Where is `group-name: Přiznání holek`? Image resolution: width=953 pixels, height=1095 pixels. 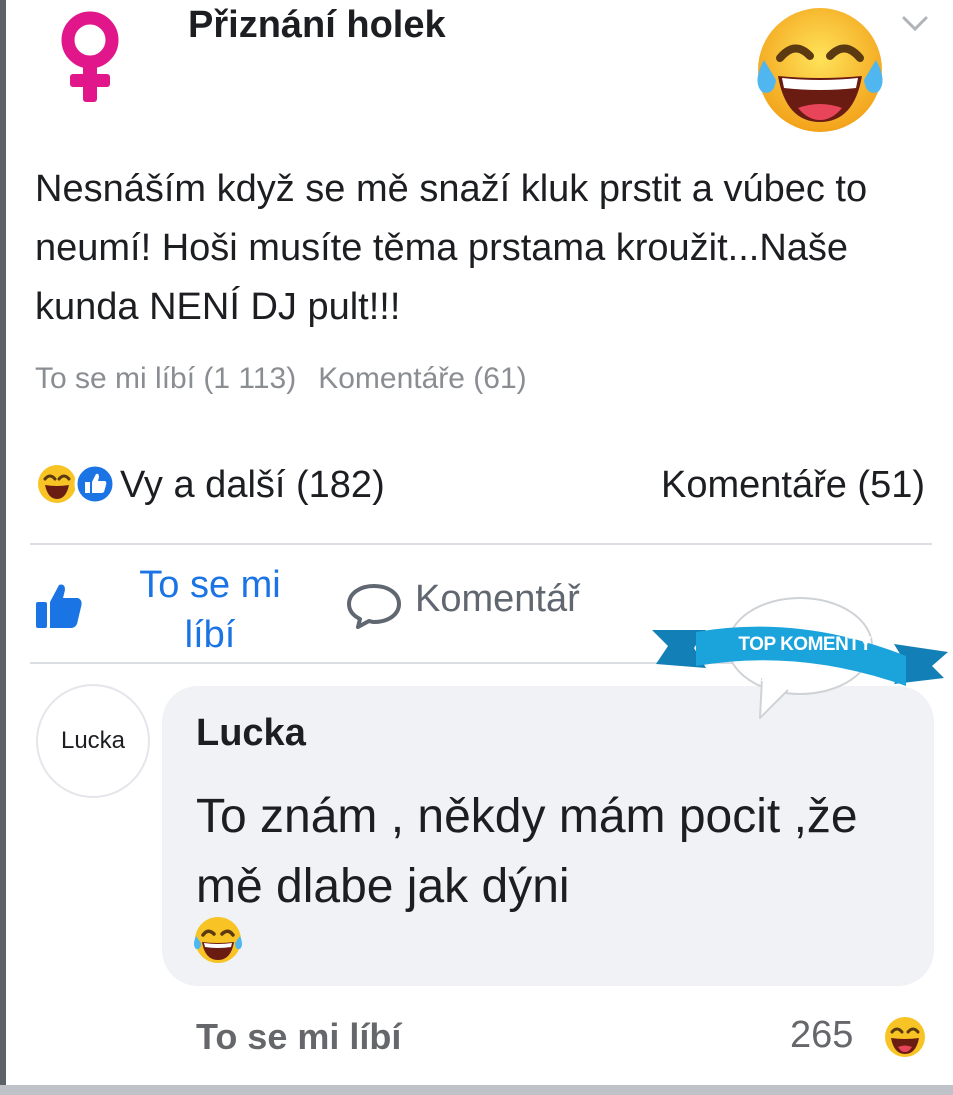
group-name: Přiznání holek is located at coordinates (317, 25).